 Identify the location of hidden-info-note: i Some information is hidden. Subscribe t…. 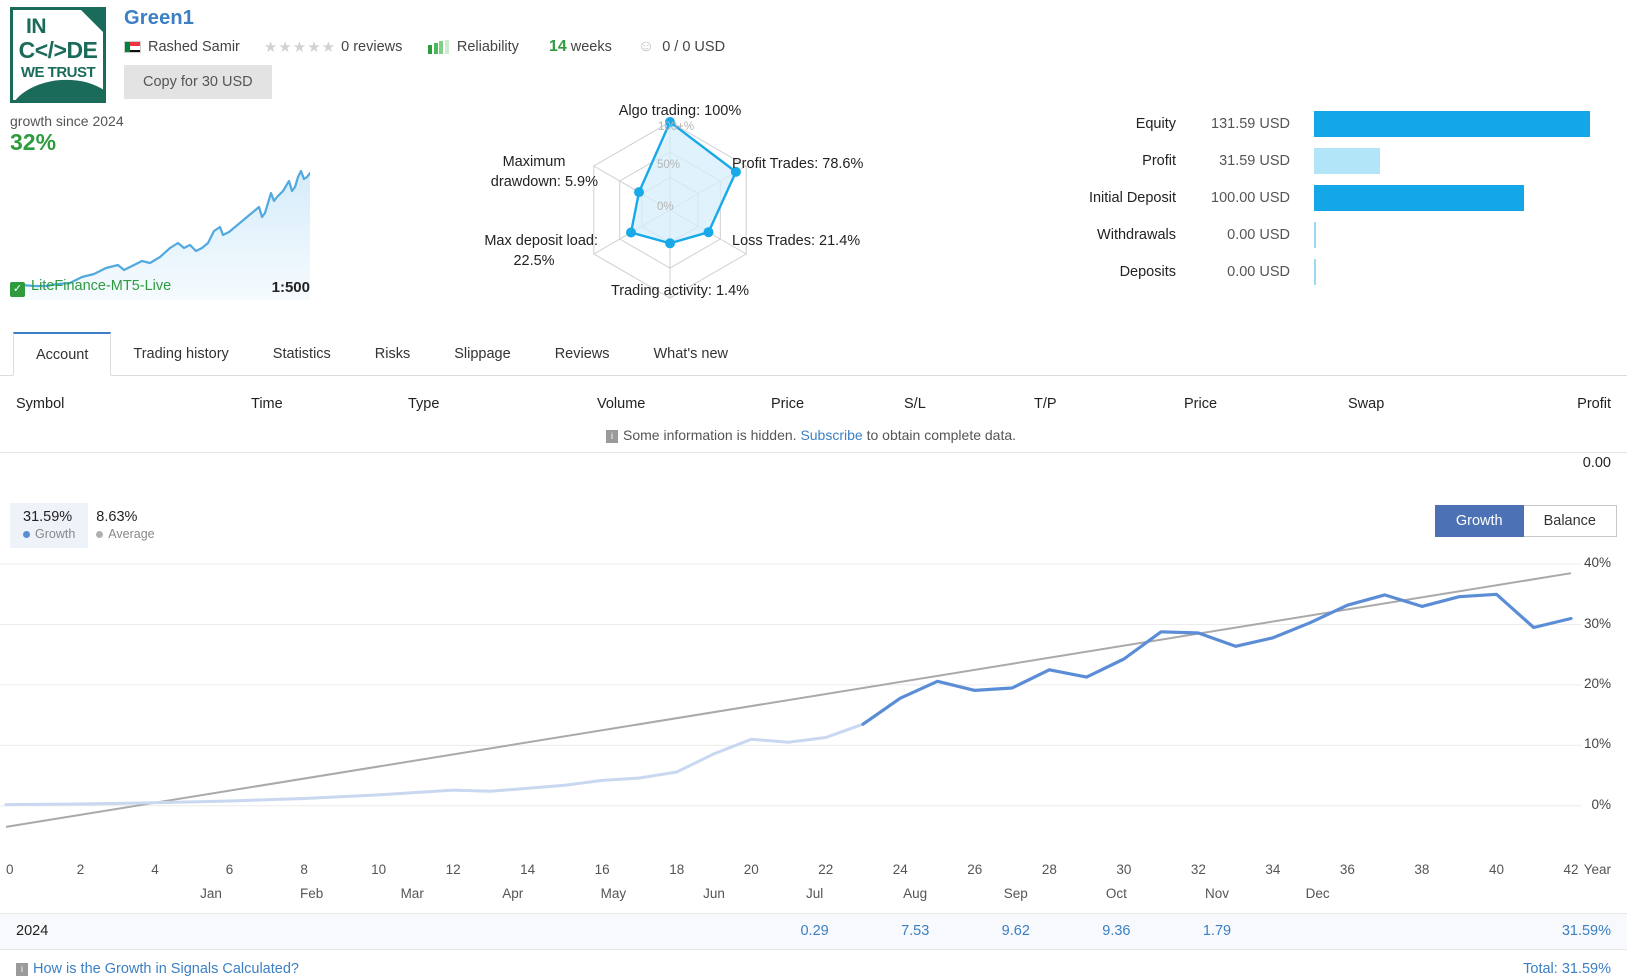
(811, 435).